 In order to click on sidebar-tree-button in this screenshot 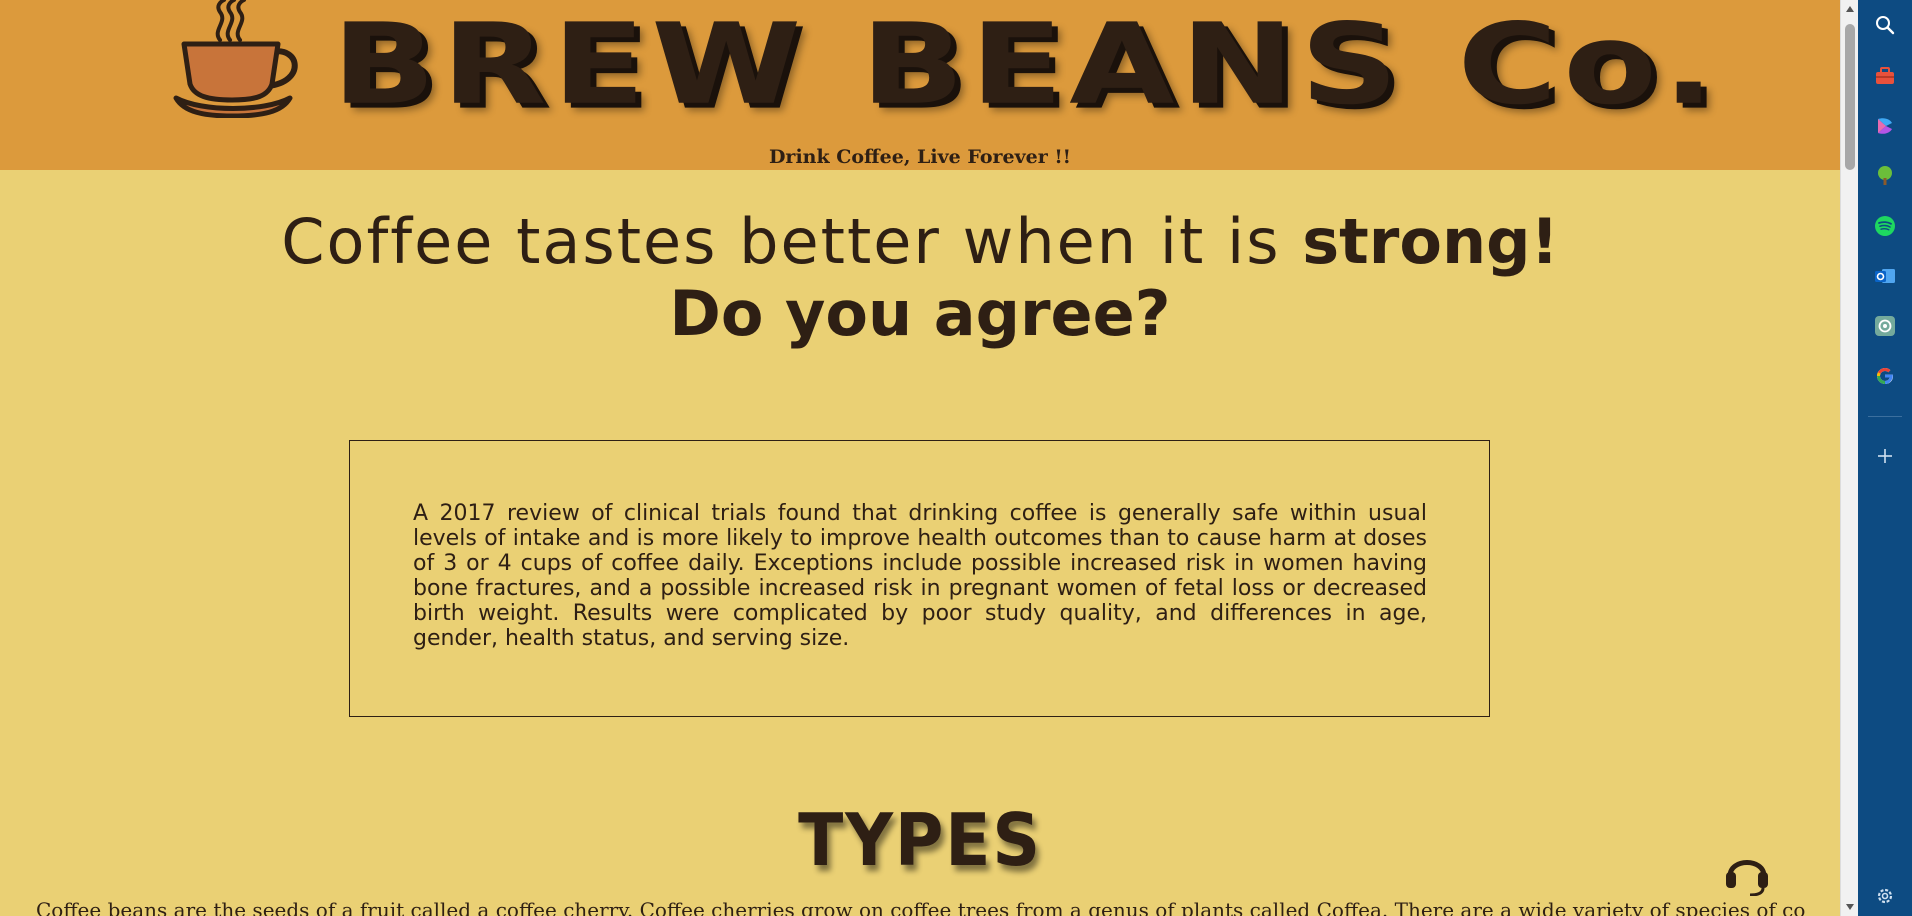, I will do `click(1885, 176)`.